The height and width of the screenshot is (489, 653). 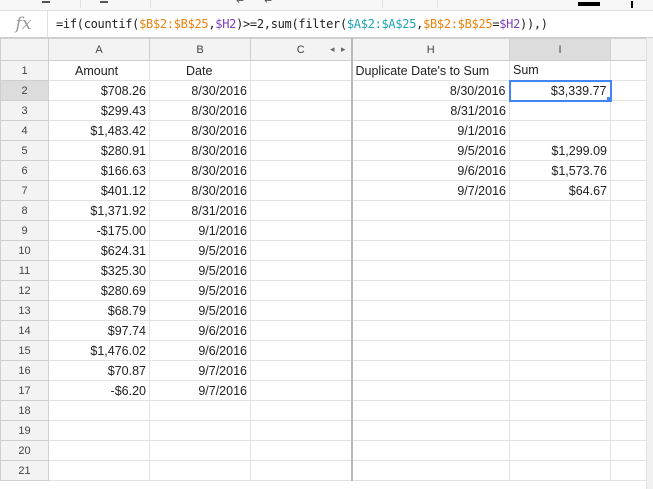 What do you see at coordinates (607, 97) in the screenshot?
I see `fill-handle` at bounding box center [607, 97].